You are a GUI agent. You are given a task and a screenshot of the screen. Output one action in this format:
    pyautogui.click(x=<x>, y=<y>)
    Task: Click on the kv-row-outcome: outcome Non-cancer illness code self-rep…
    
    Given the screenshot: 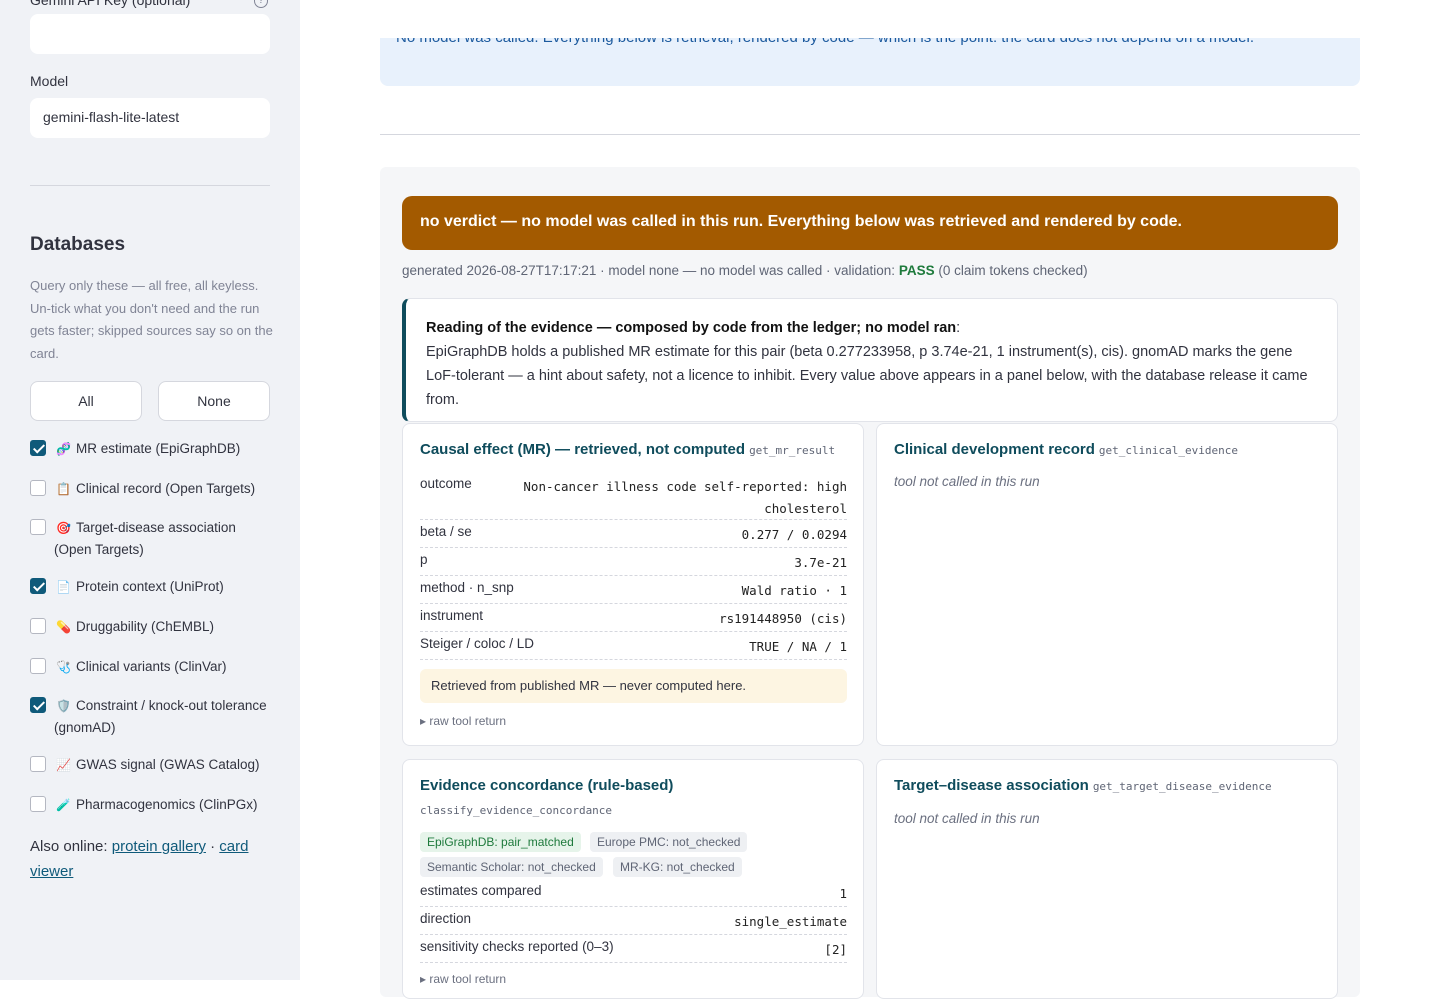 What is the action you would take?
    pyautogui.click(x=633, y=496)
    